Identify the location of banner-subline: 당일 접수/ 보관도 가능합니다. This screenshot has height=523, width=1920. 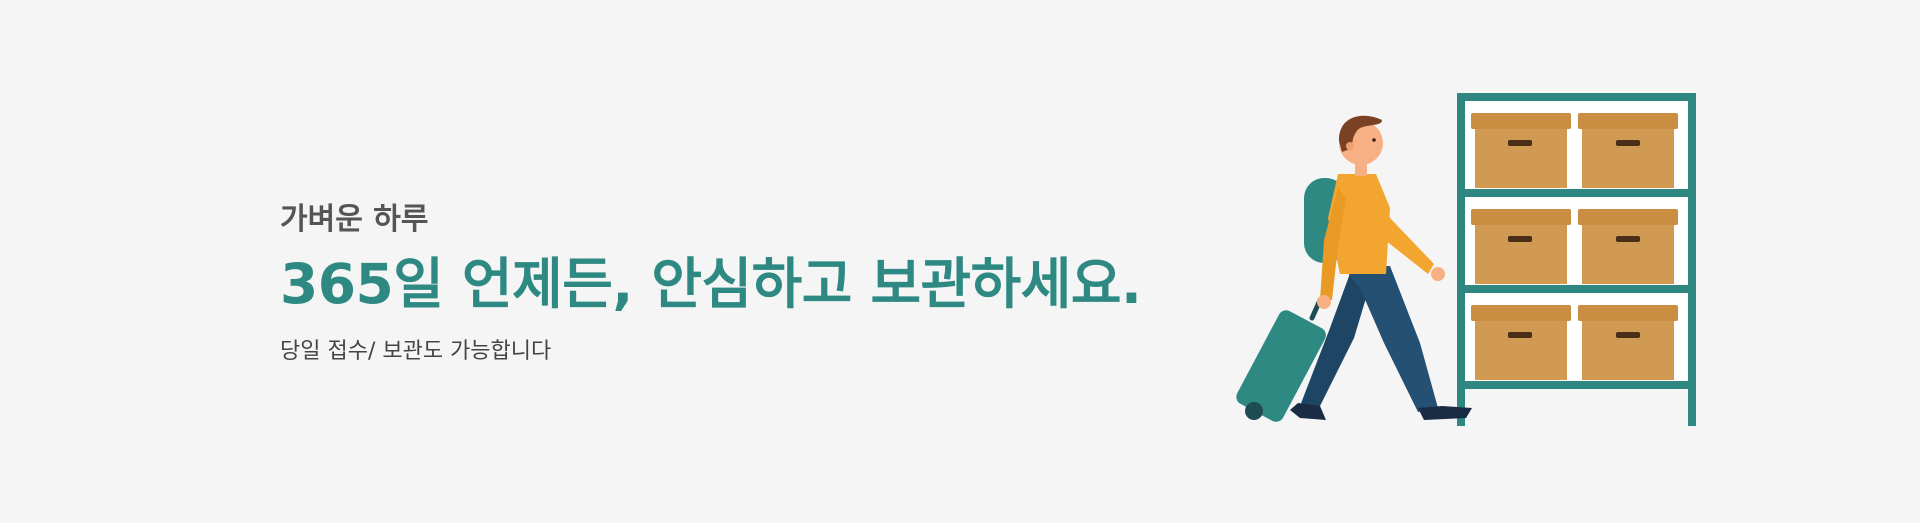
(416, 351).